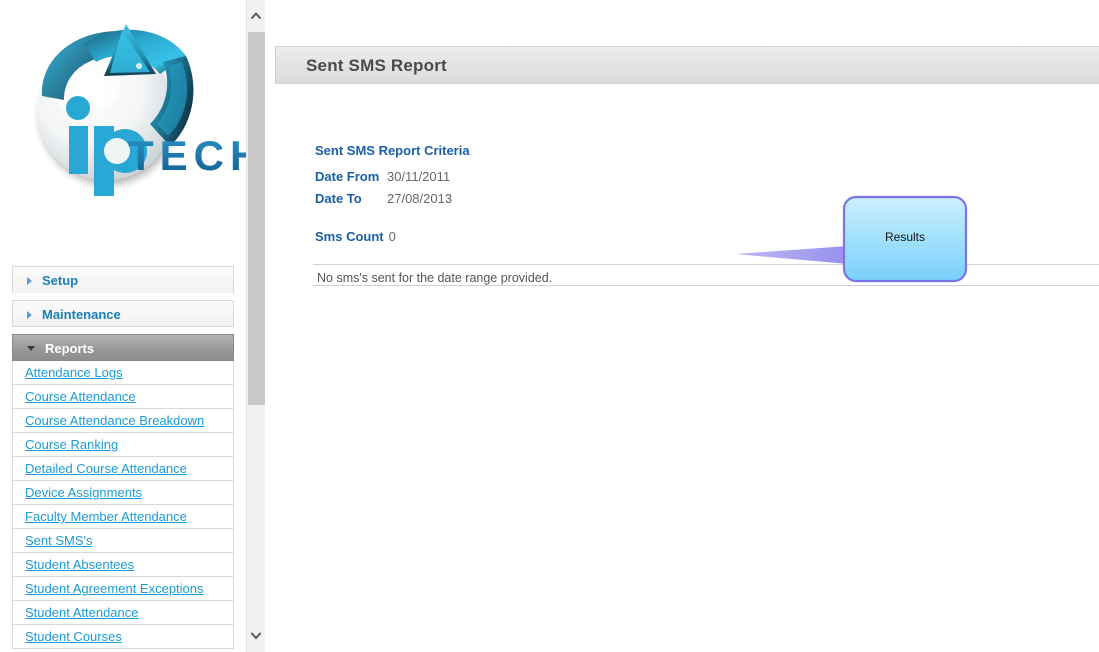  Describe the element at coordinates (71, 444) in the screenshot. I see `sidebar-item-course-ranking: Course Ranking` at that location.